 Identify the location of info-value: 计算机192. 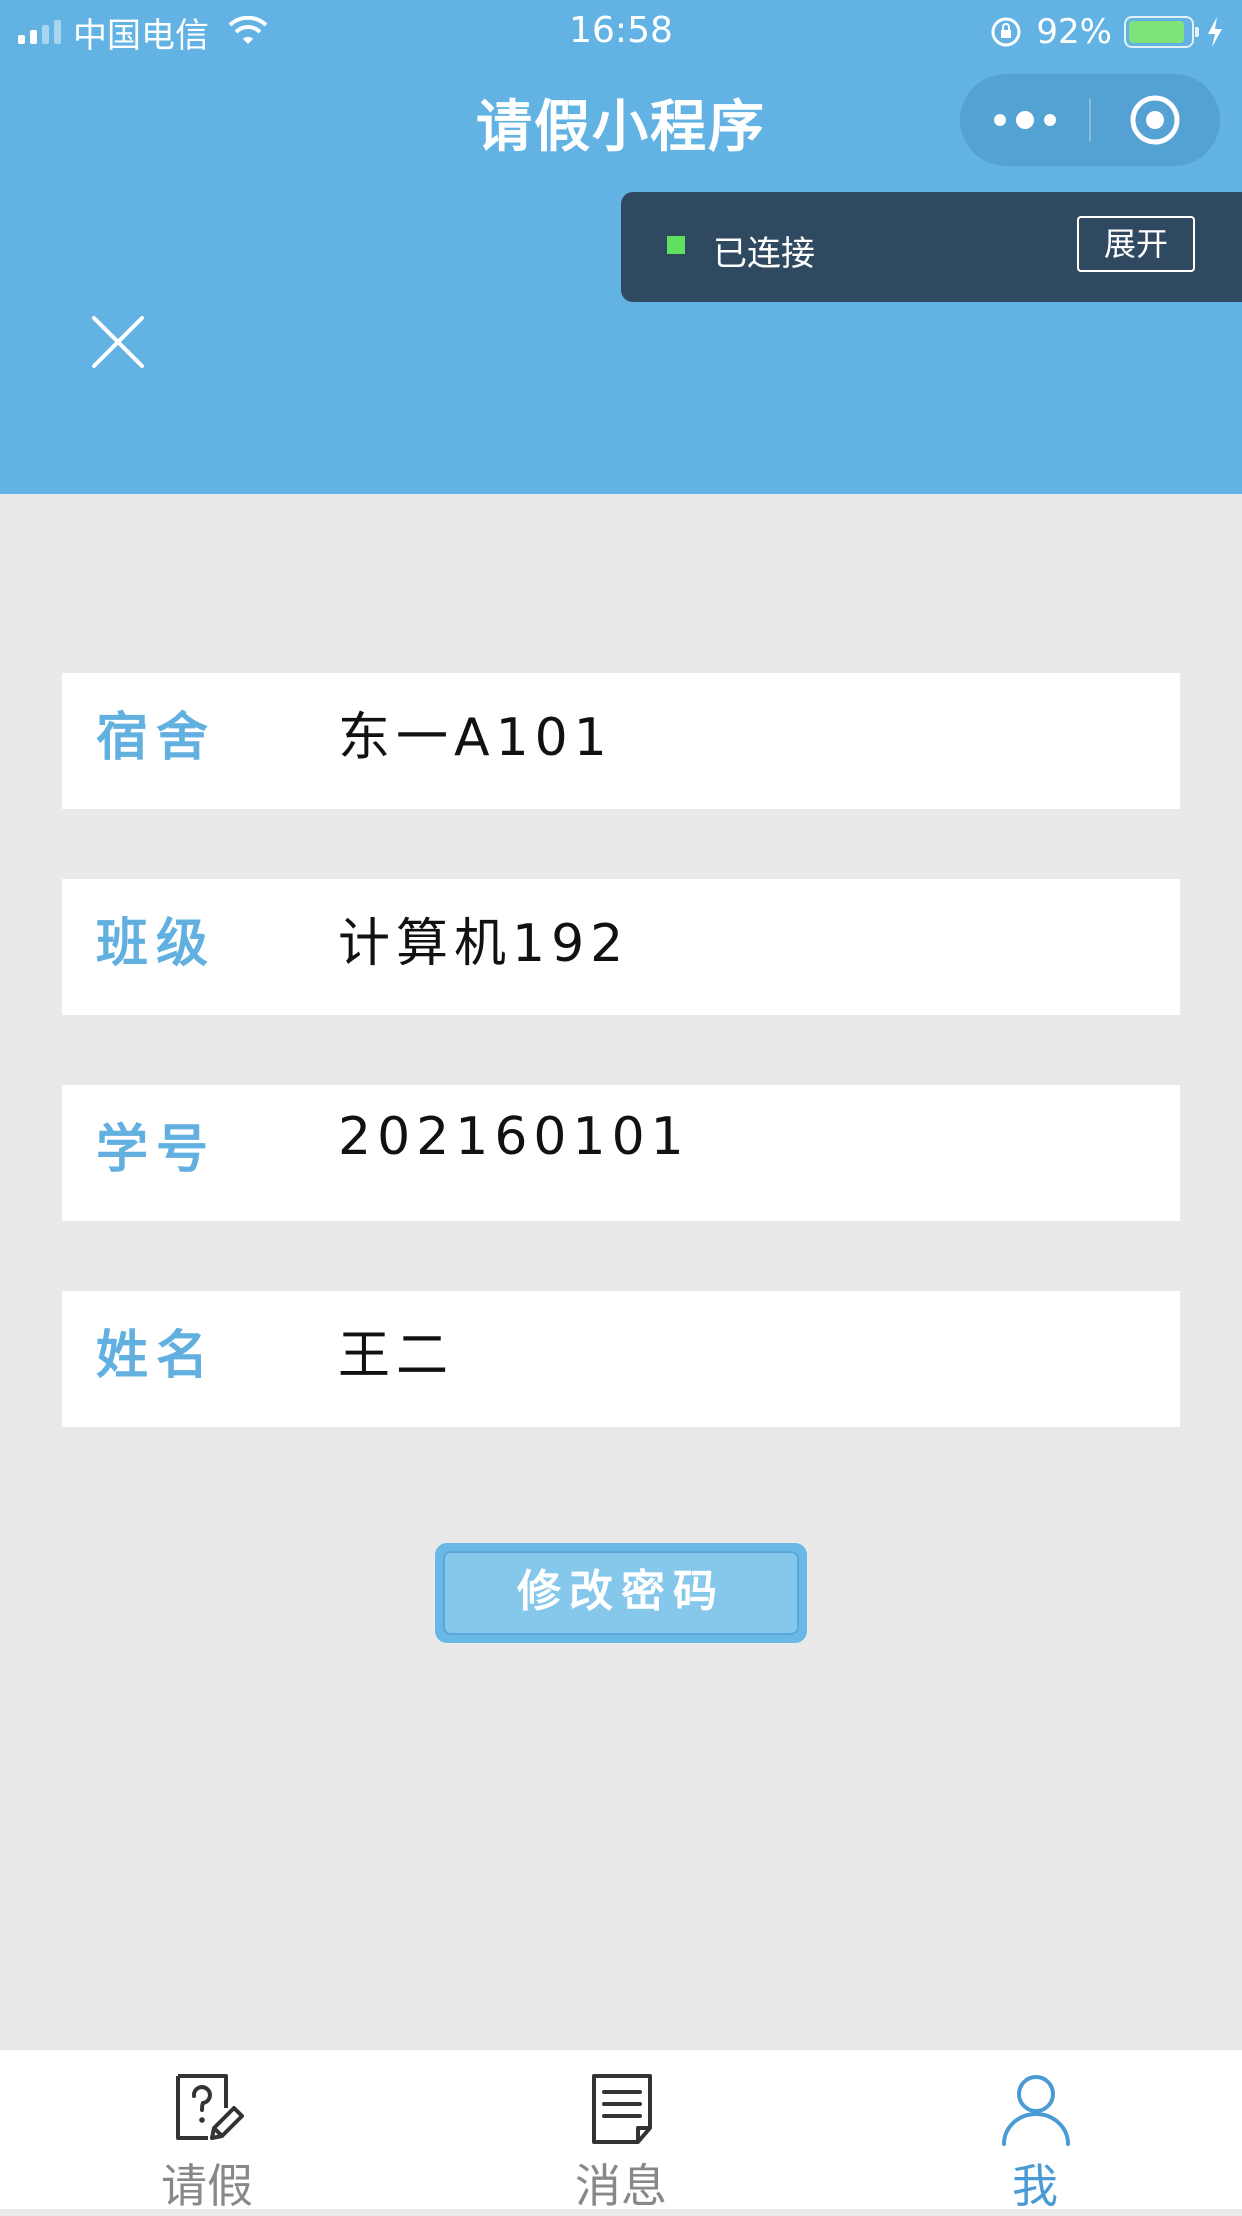
(484, 944).